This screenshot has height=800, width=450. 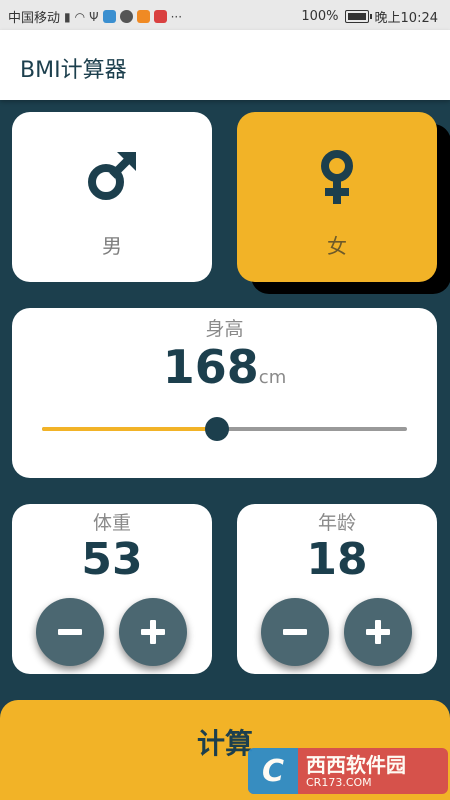 I want to click on gender-card-male: 男, so click(x=112, y=197).